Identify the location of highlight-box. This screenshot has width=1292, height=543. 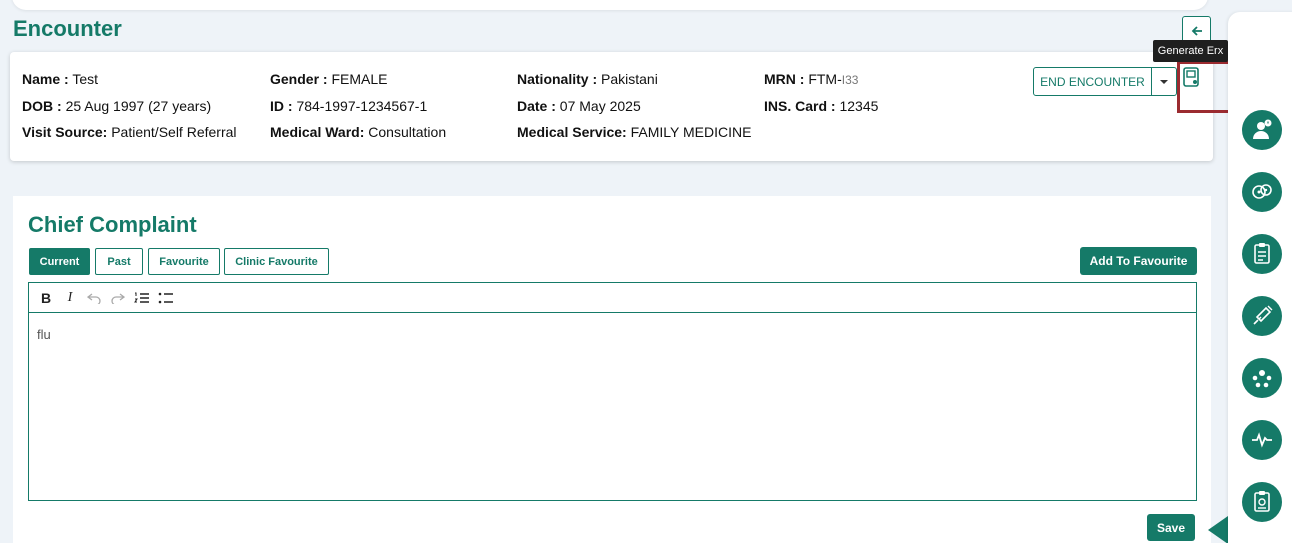
(1206, 87).